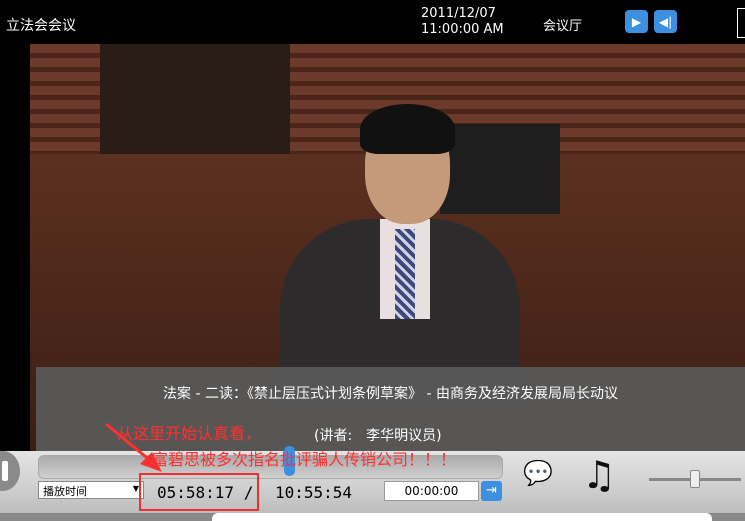 This screenshot has height=521, width=745. Describe the element at coordinates (41, 26) in the screenshot. I see `page-title: 立法会会议` at that location.